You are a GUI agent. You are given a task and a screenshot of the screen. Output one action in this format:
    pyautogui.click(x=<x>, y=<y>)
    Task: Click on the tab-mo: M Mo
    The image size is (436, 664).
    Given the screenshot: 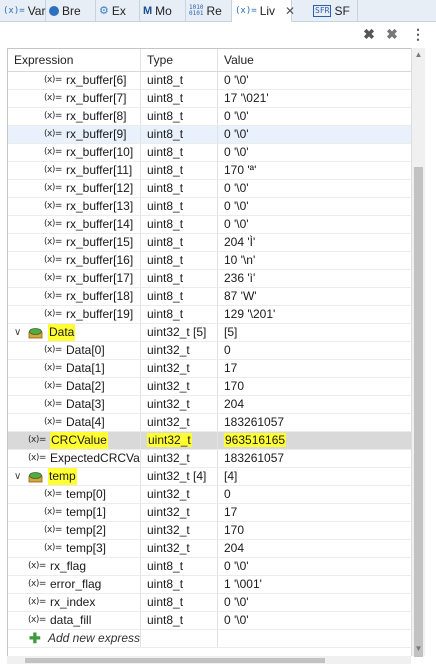 What is the action you would take?
    pyautogui.click(x=163, y=10)
    